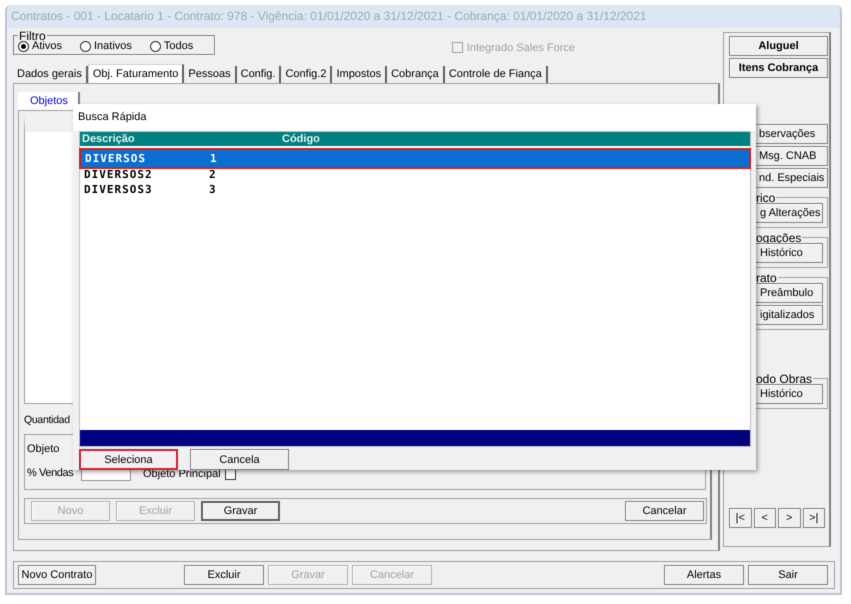 The width and height of the screenshot is (851, 604). Describe the element at coordinates (765, 197) in the screenshot. I see `group-label: rico` at that location.